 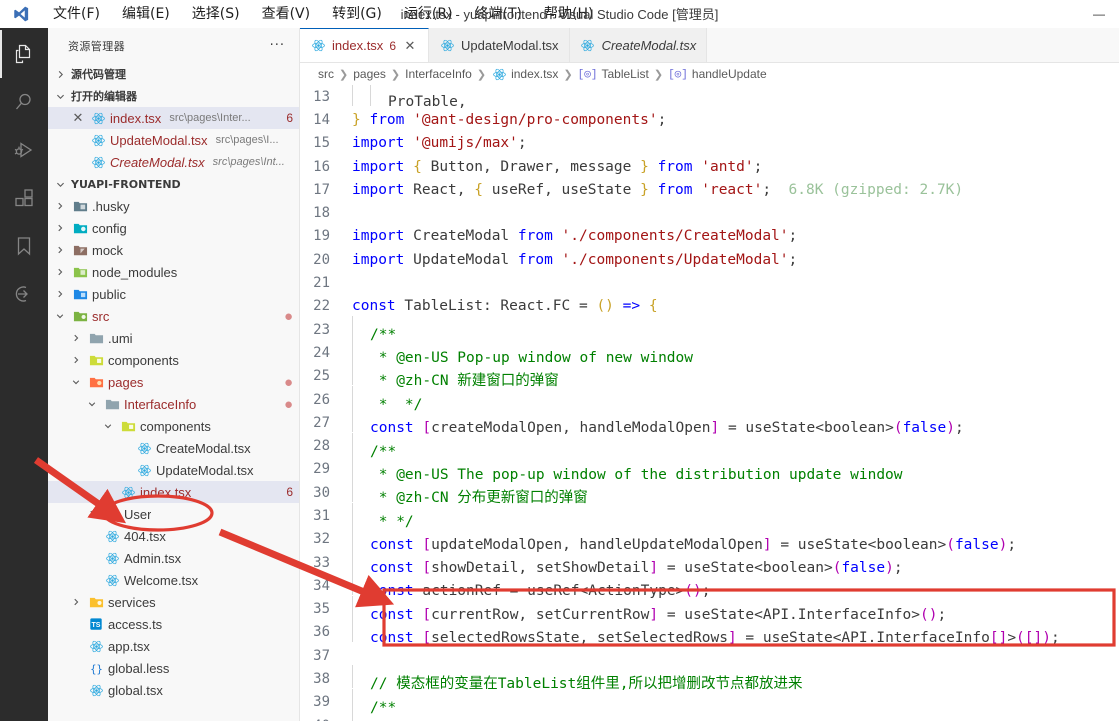 What do you see at coordinates (709, 143) in the screenshot?
I see `code-line: 15 import '@umijs/max';` at bounding box center [709, 143].